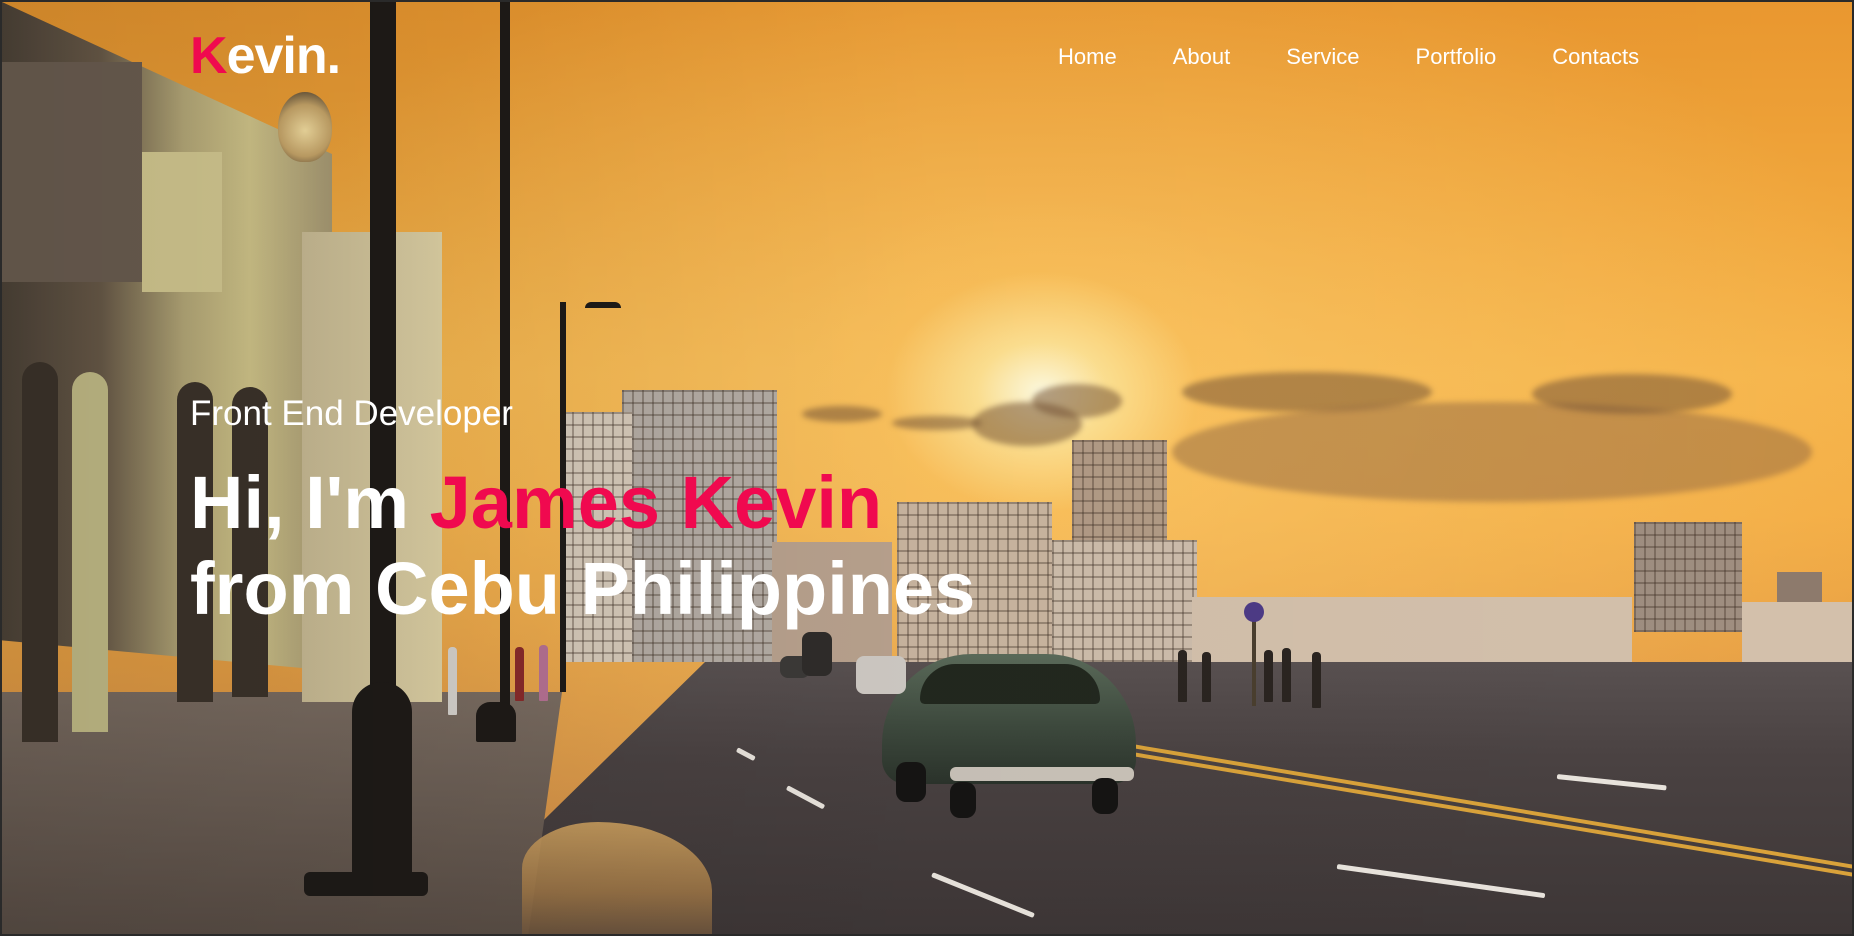 The image size is (1854, 936). Describe the element at coordinates (1087, 57) in the screenshot. I see `nav-link-home: Home` at that location.